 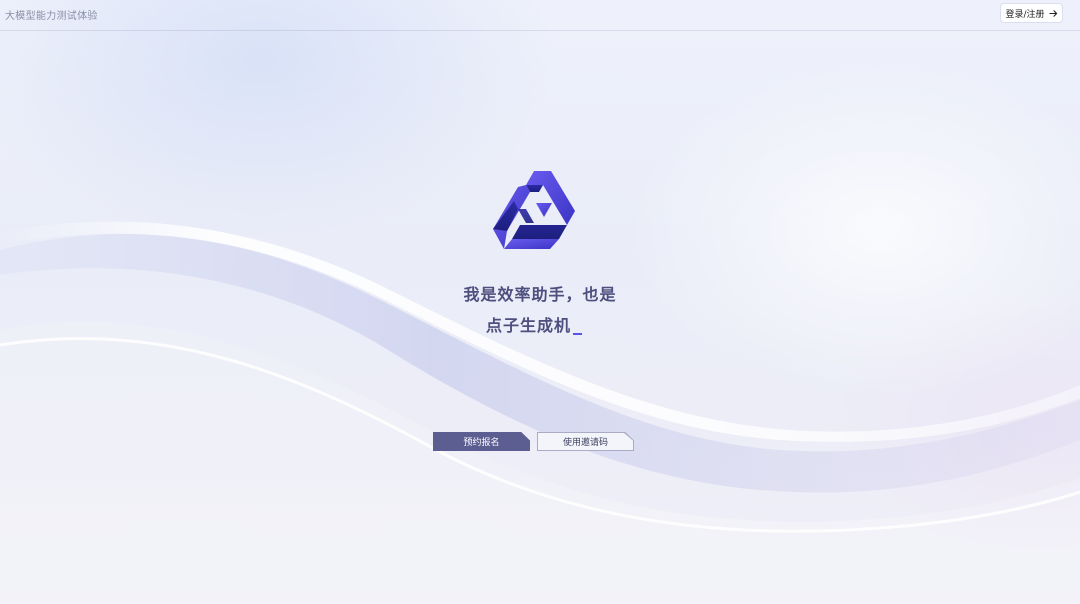 What do you see at coordinates (578, 334) in the screenshot?
I see `typing-cursor` at bounding box center [578, 334].